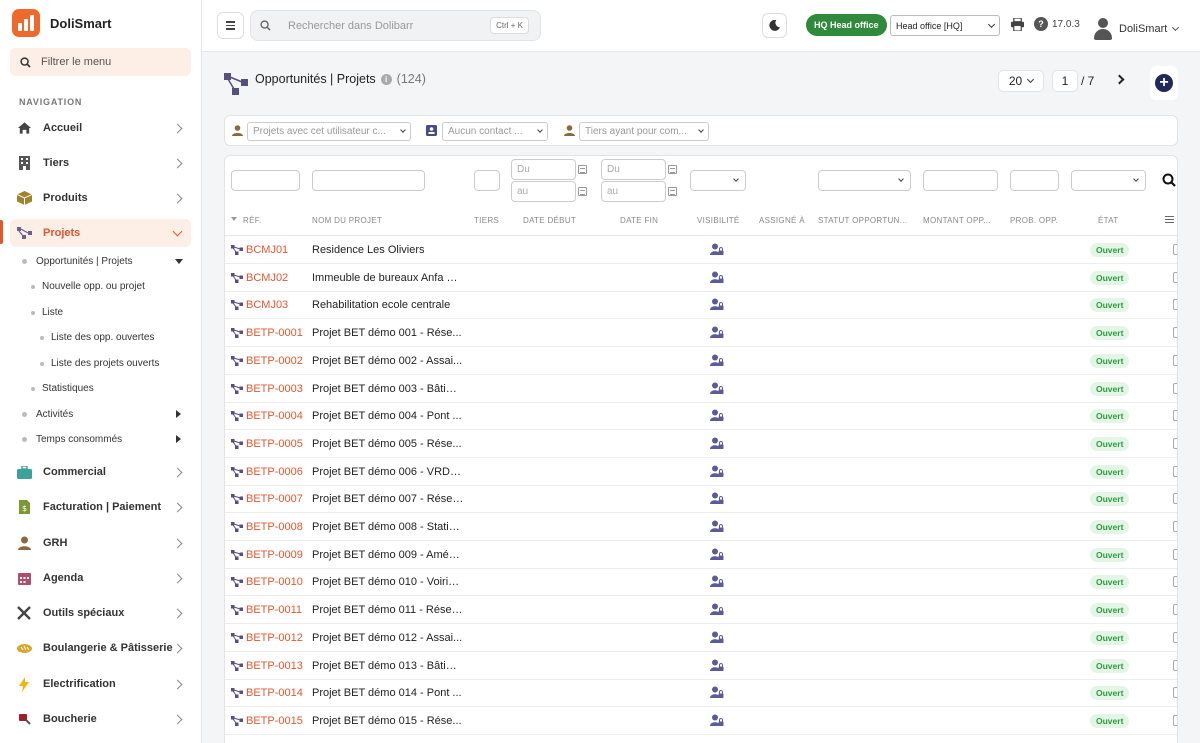 The image size is (1200, 743). What do you see at coordinates (234, 219) in the screenshot?
I see `sort-desc-icon` at bounding box center [234, 219].